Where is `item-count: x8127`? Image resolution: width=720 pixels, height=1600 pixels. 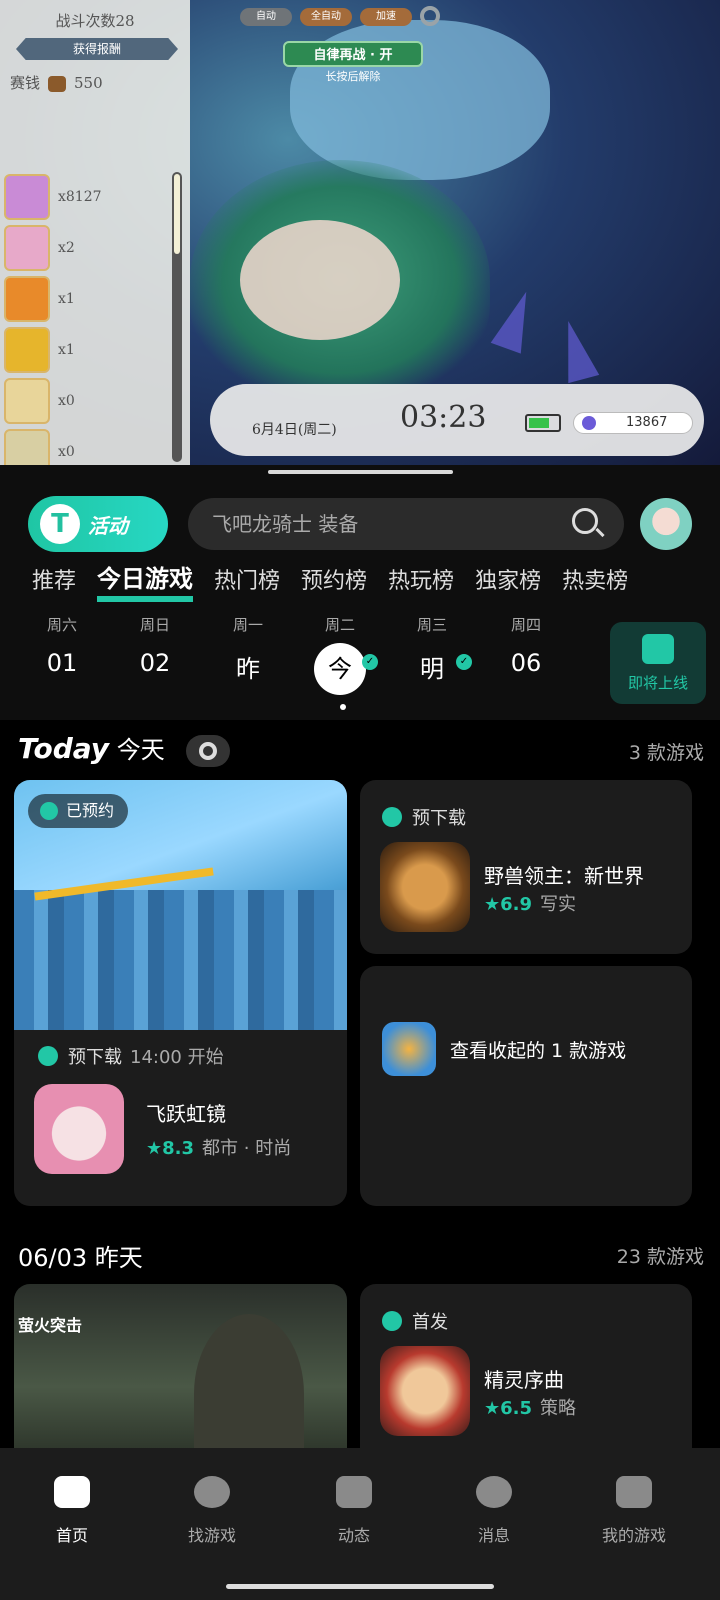 item-count: x8127 is located at coordinates (80, 197).